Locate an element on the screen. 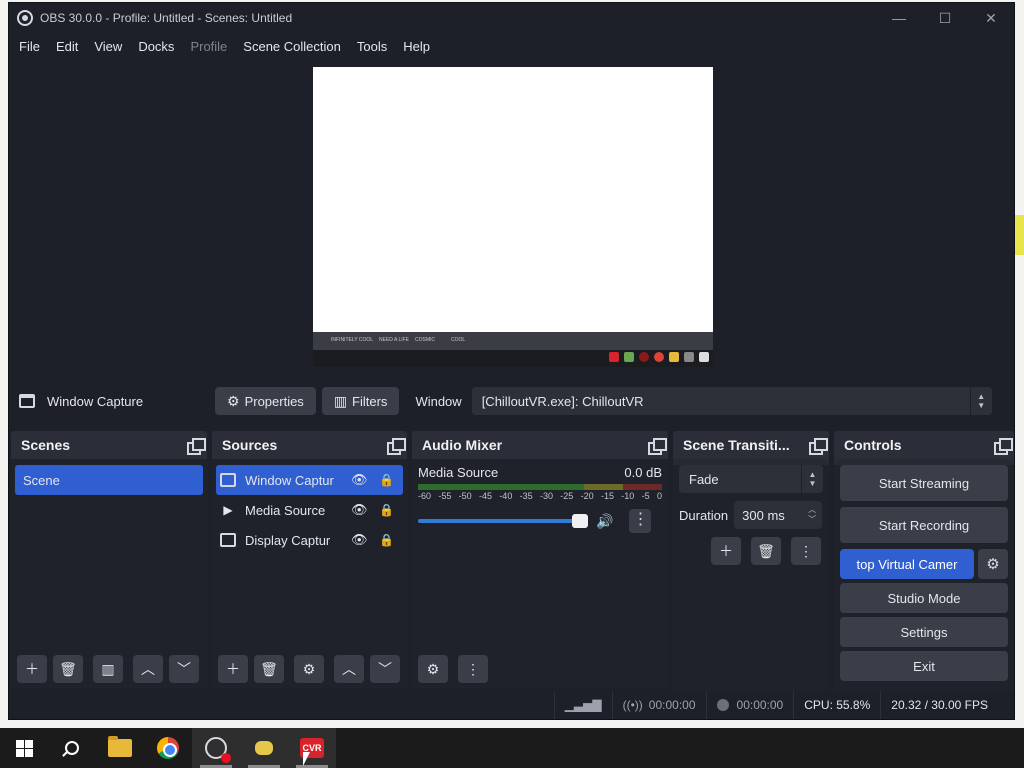  start-button is located at coordinates (24, 748).